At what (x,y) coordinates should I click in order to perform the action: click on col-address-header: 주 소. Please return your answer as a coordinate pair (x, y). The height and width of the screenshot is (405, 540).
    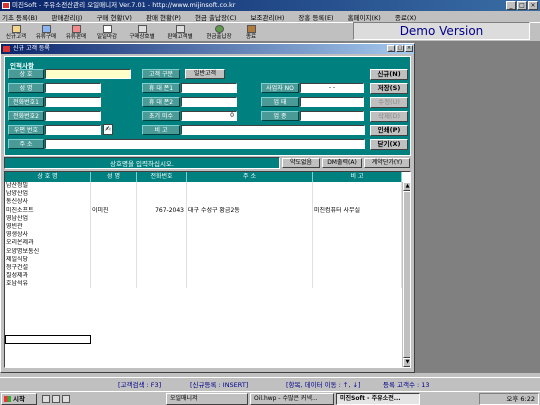
    Looking at the image, I should click on (250, 177).